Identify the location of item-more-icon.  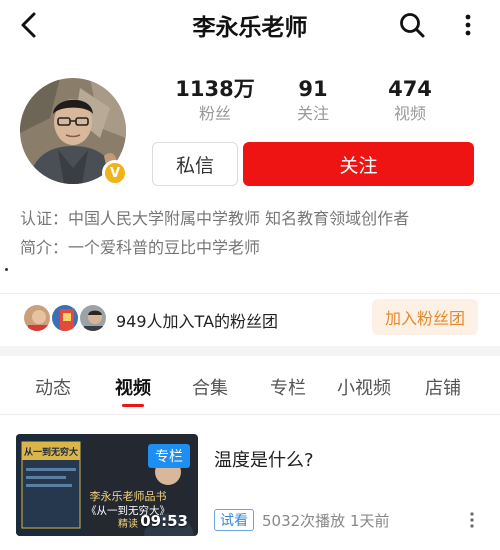
(472, 520).